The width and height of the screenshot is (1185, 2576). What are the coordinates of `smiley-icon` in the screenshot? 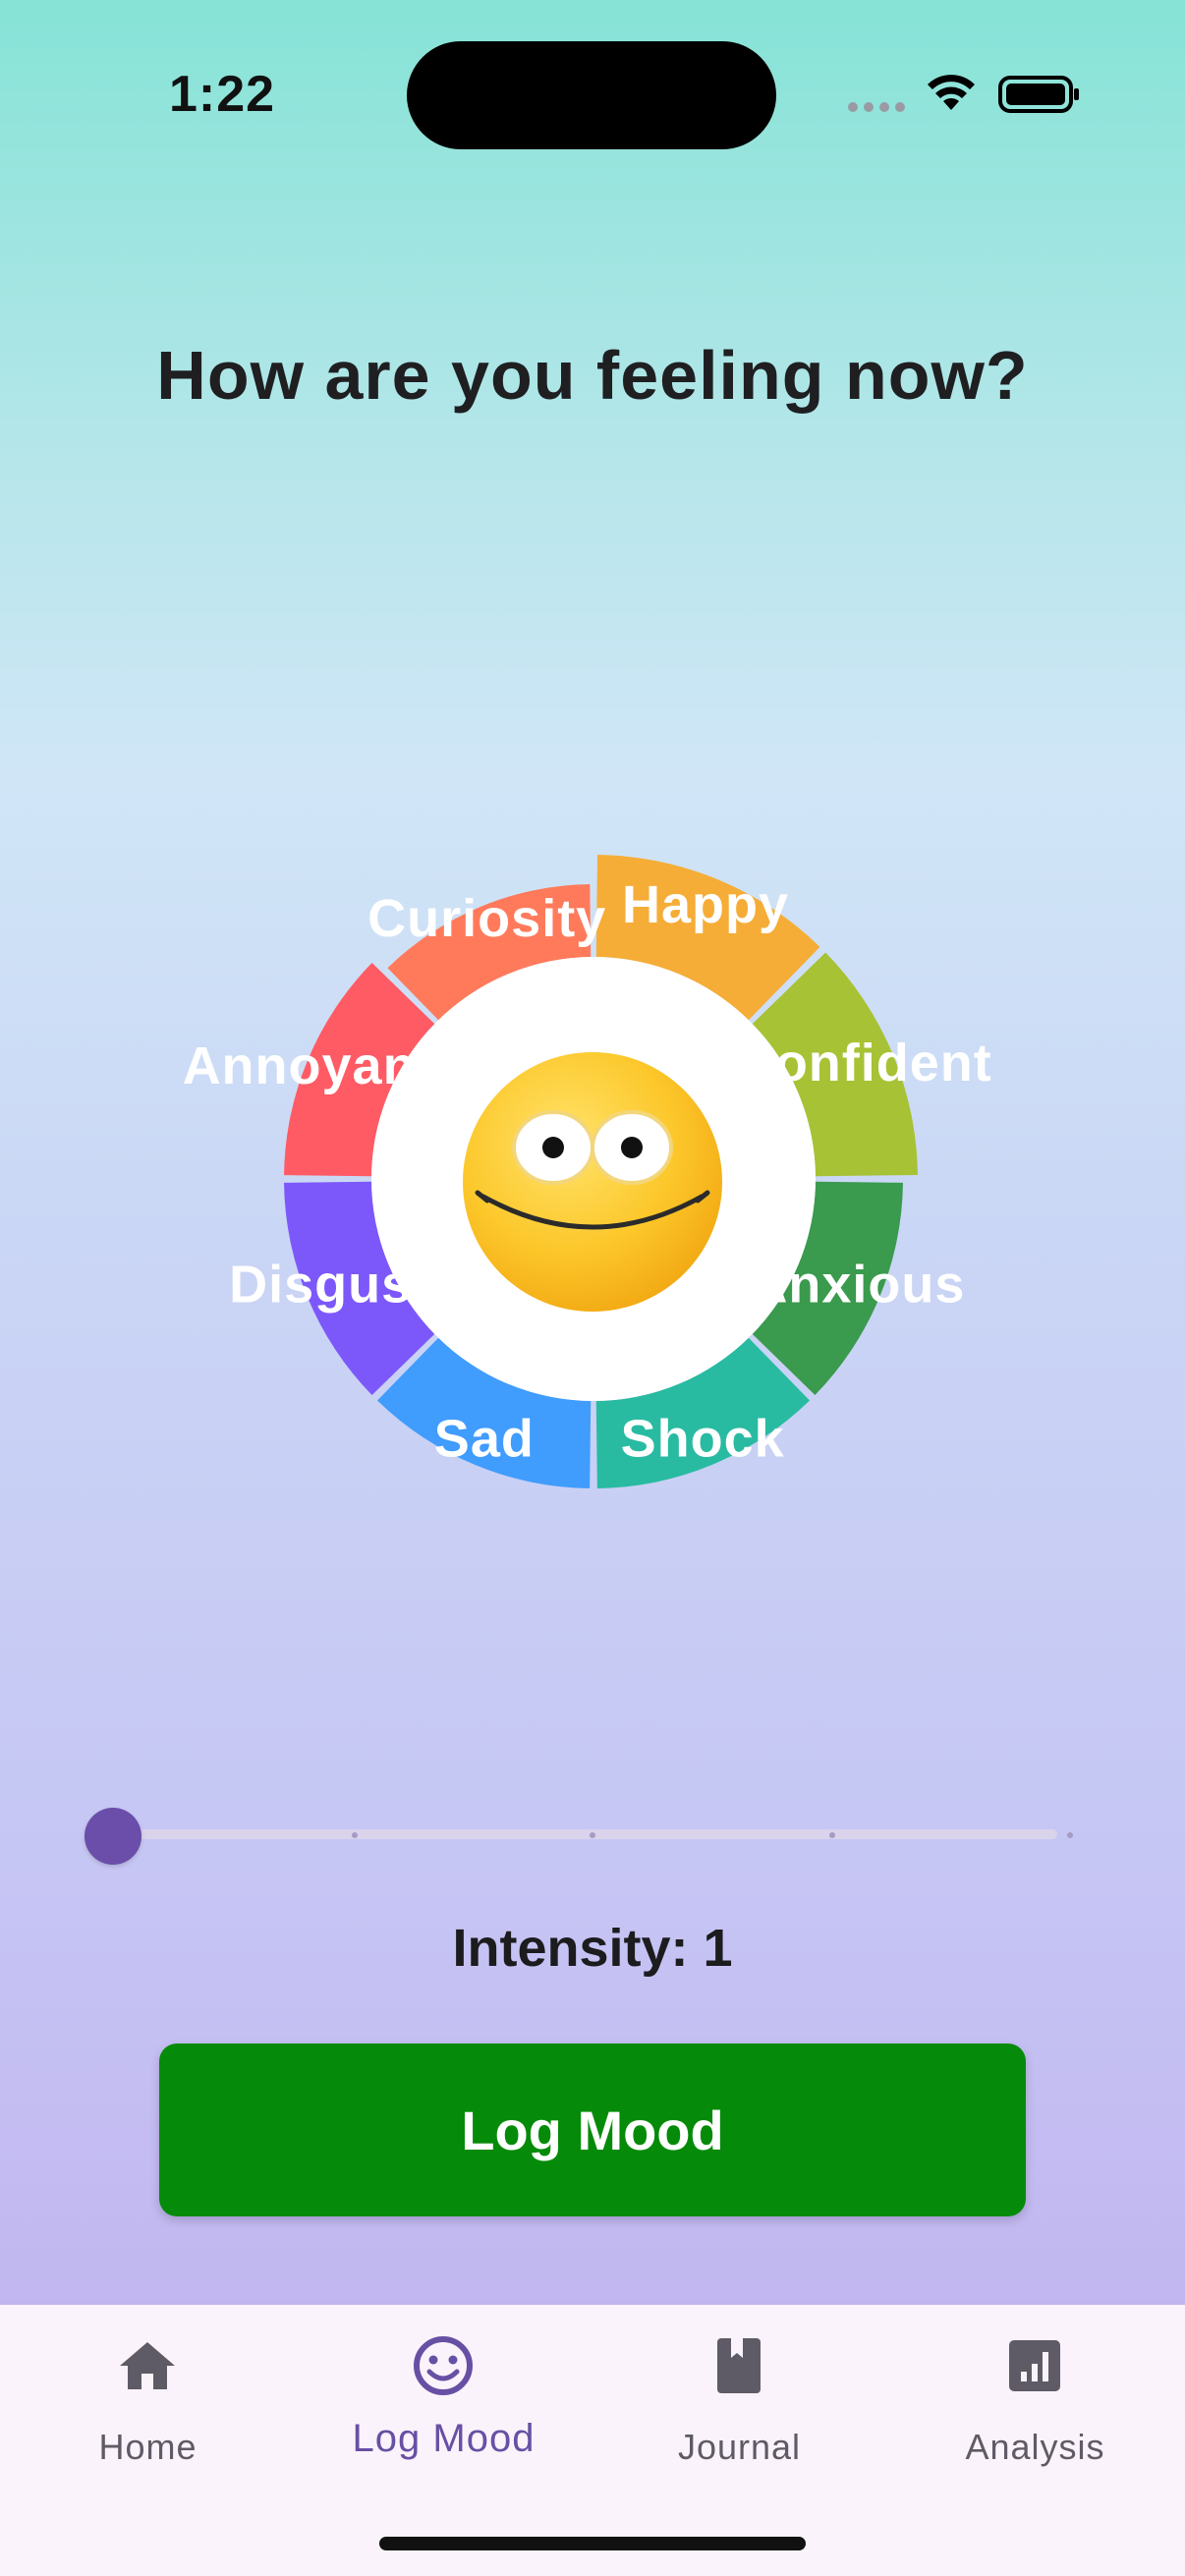 It's located at (444, 2365).